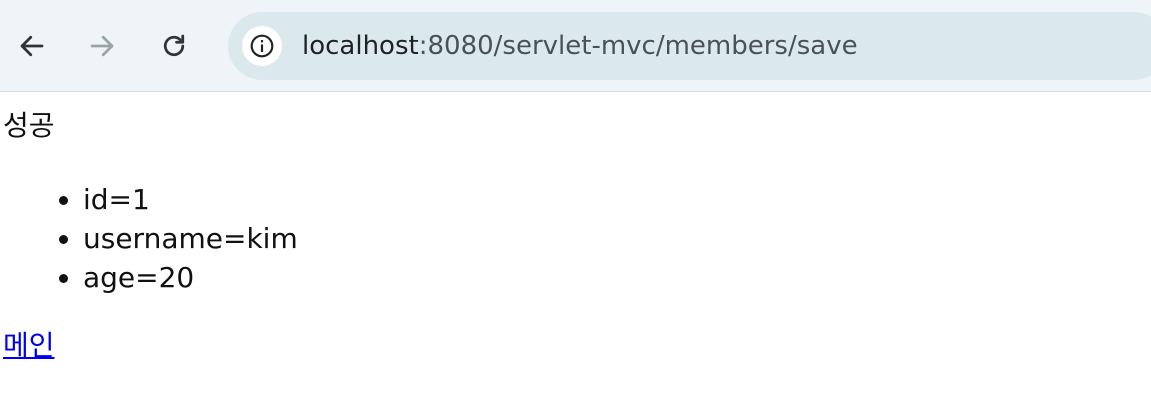 This screenshot has width=1151, height=400. I want to click on back-button, so click(32, 46).